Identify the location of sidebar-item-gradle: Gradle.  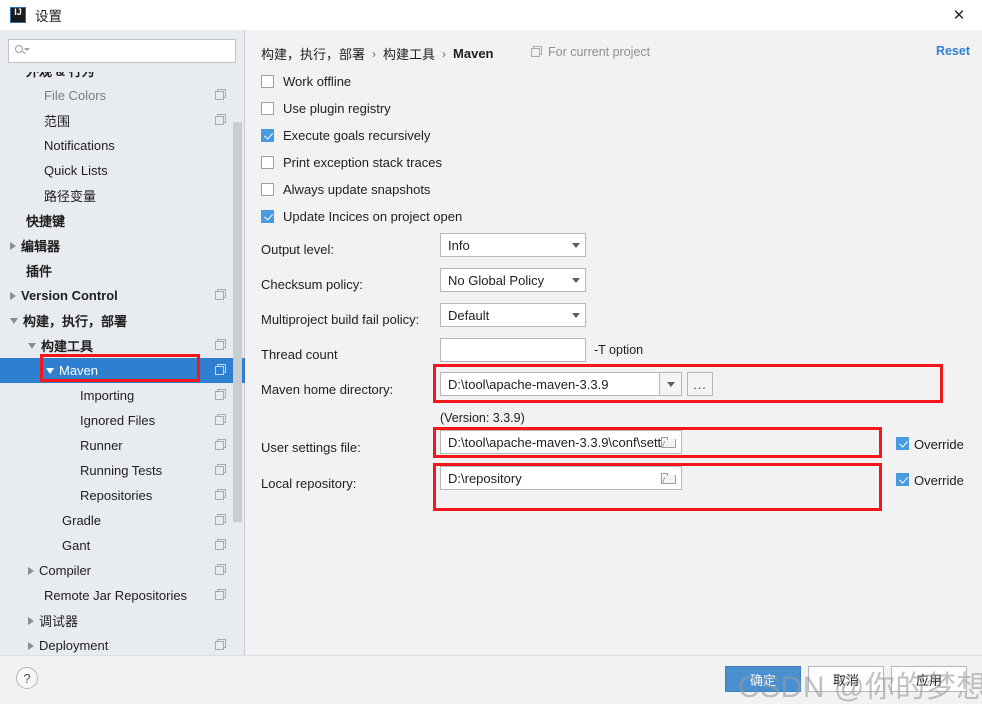
(122, 520).